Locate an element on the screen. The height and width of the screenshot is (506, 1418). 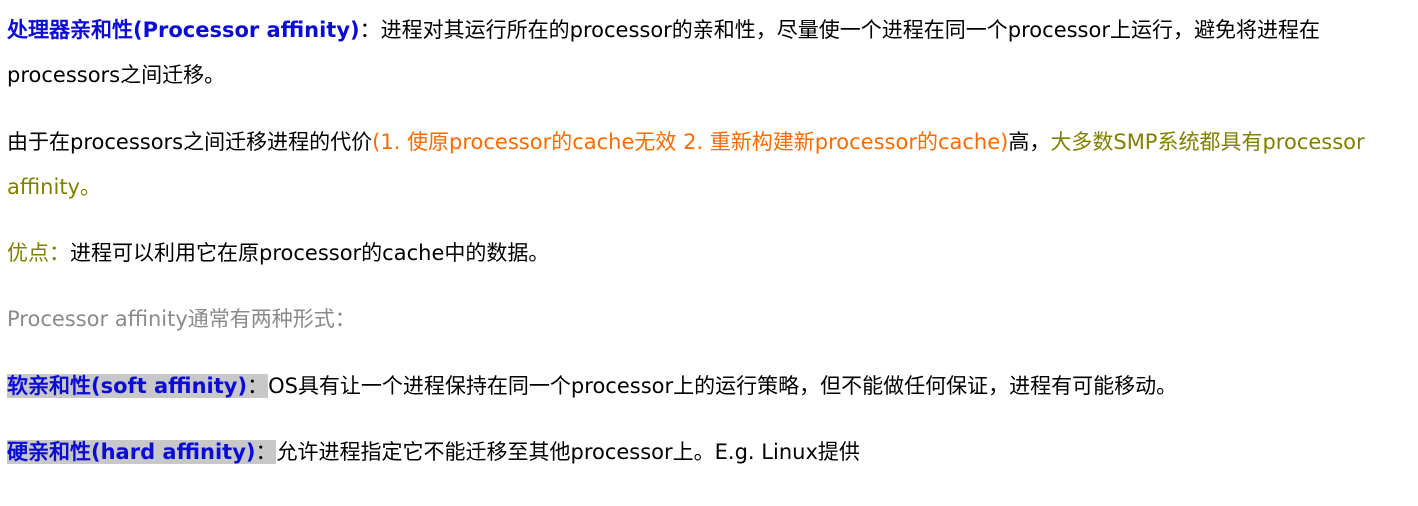
paragraph-advantage: 优点：进程可以利用它在原processor的cache中的数据。 is located at coordinates (707, 253).